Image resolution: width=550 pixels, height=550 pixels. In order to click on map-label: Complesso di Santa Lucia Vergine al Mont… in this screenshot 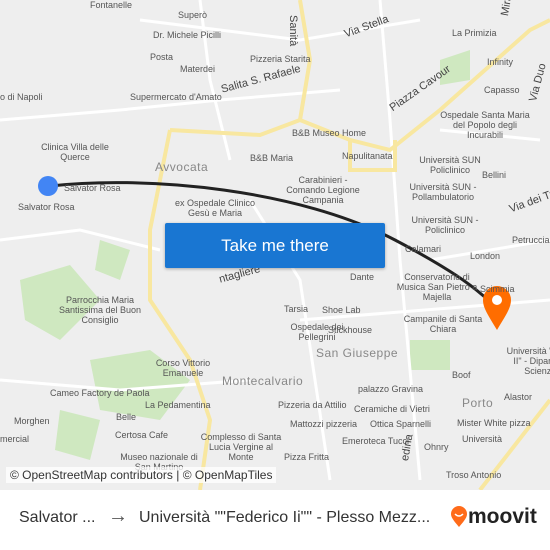, I will do `click(241, 447)`.